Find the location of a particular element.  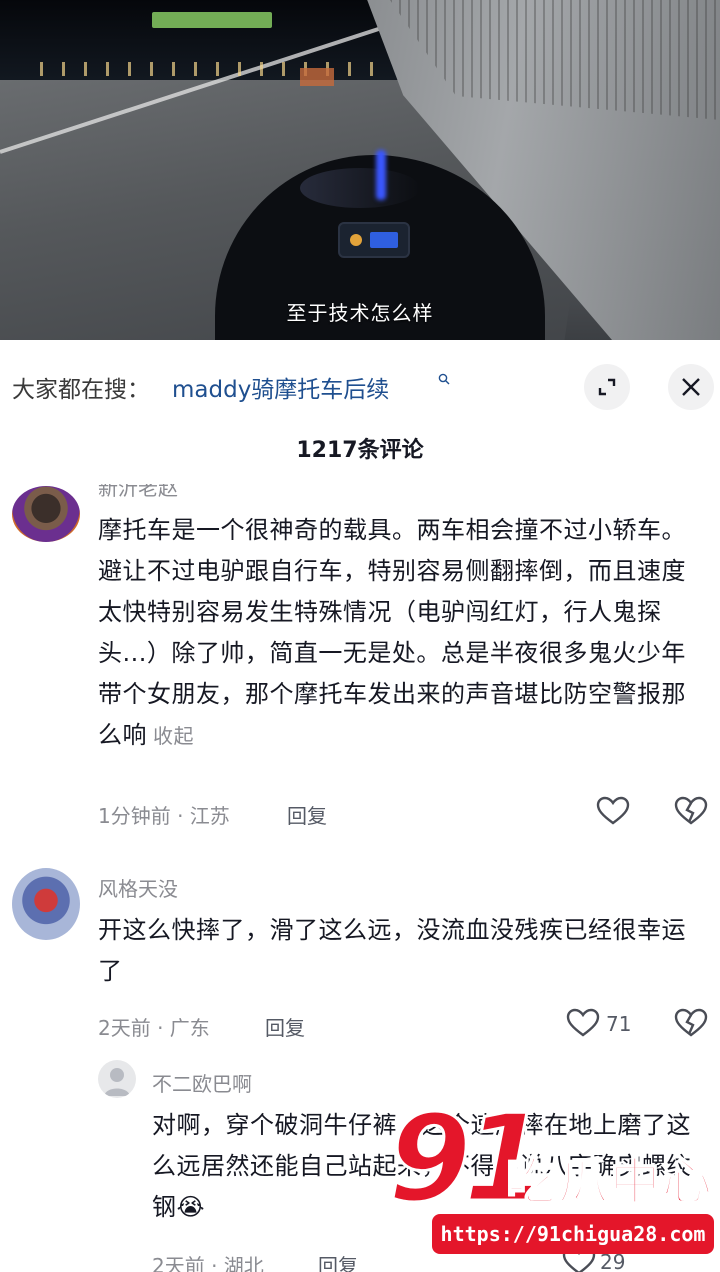

close-icon is located at coordinates (691, 387).